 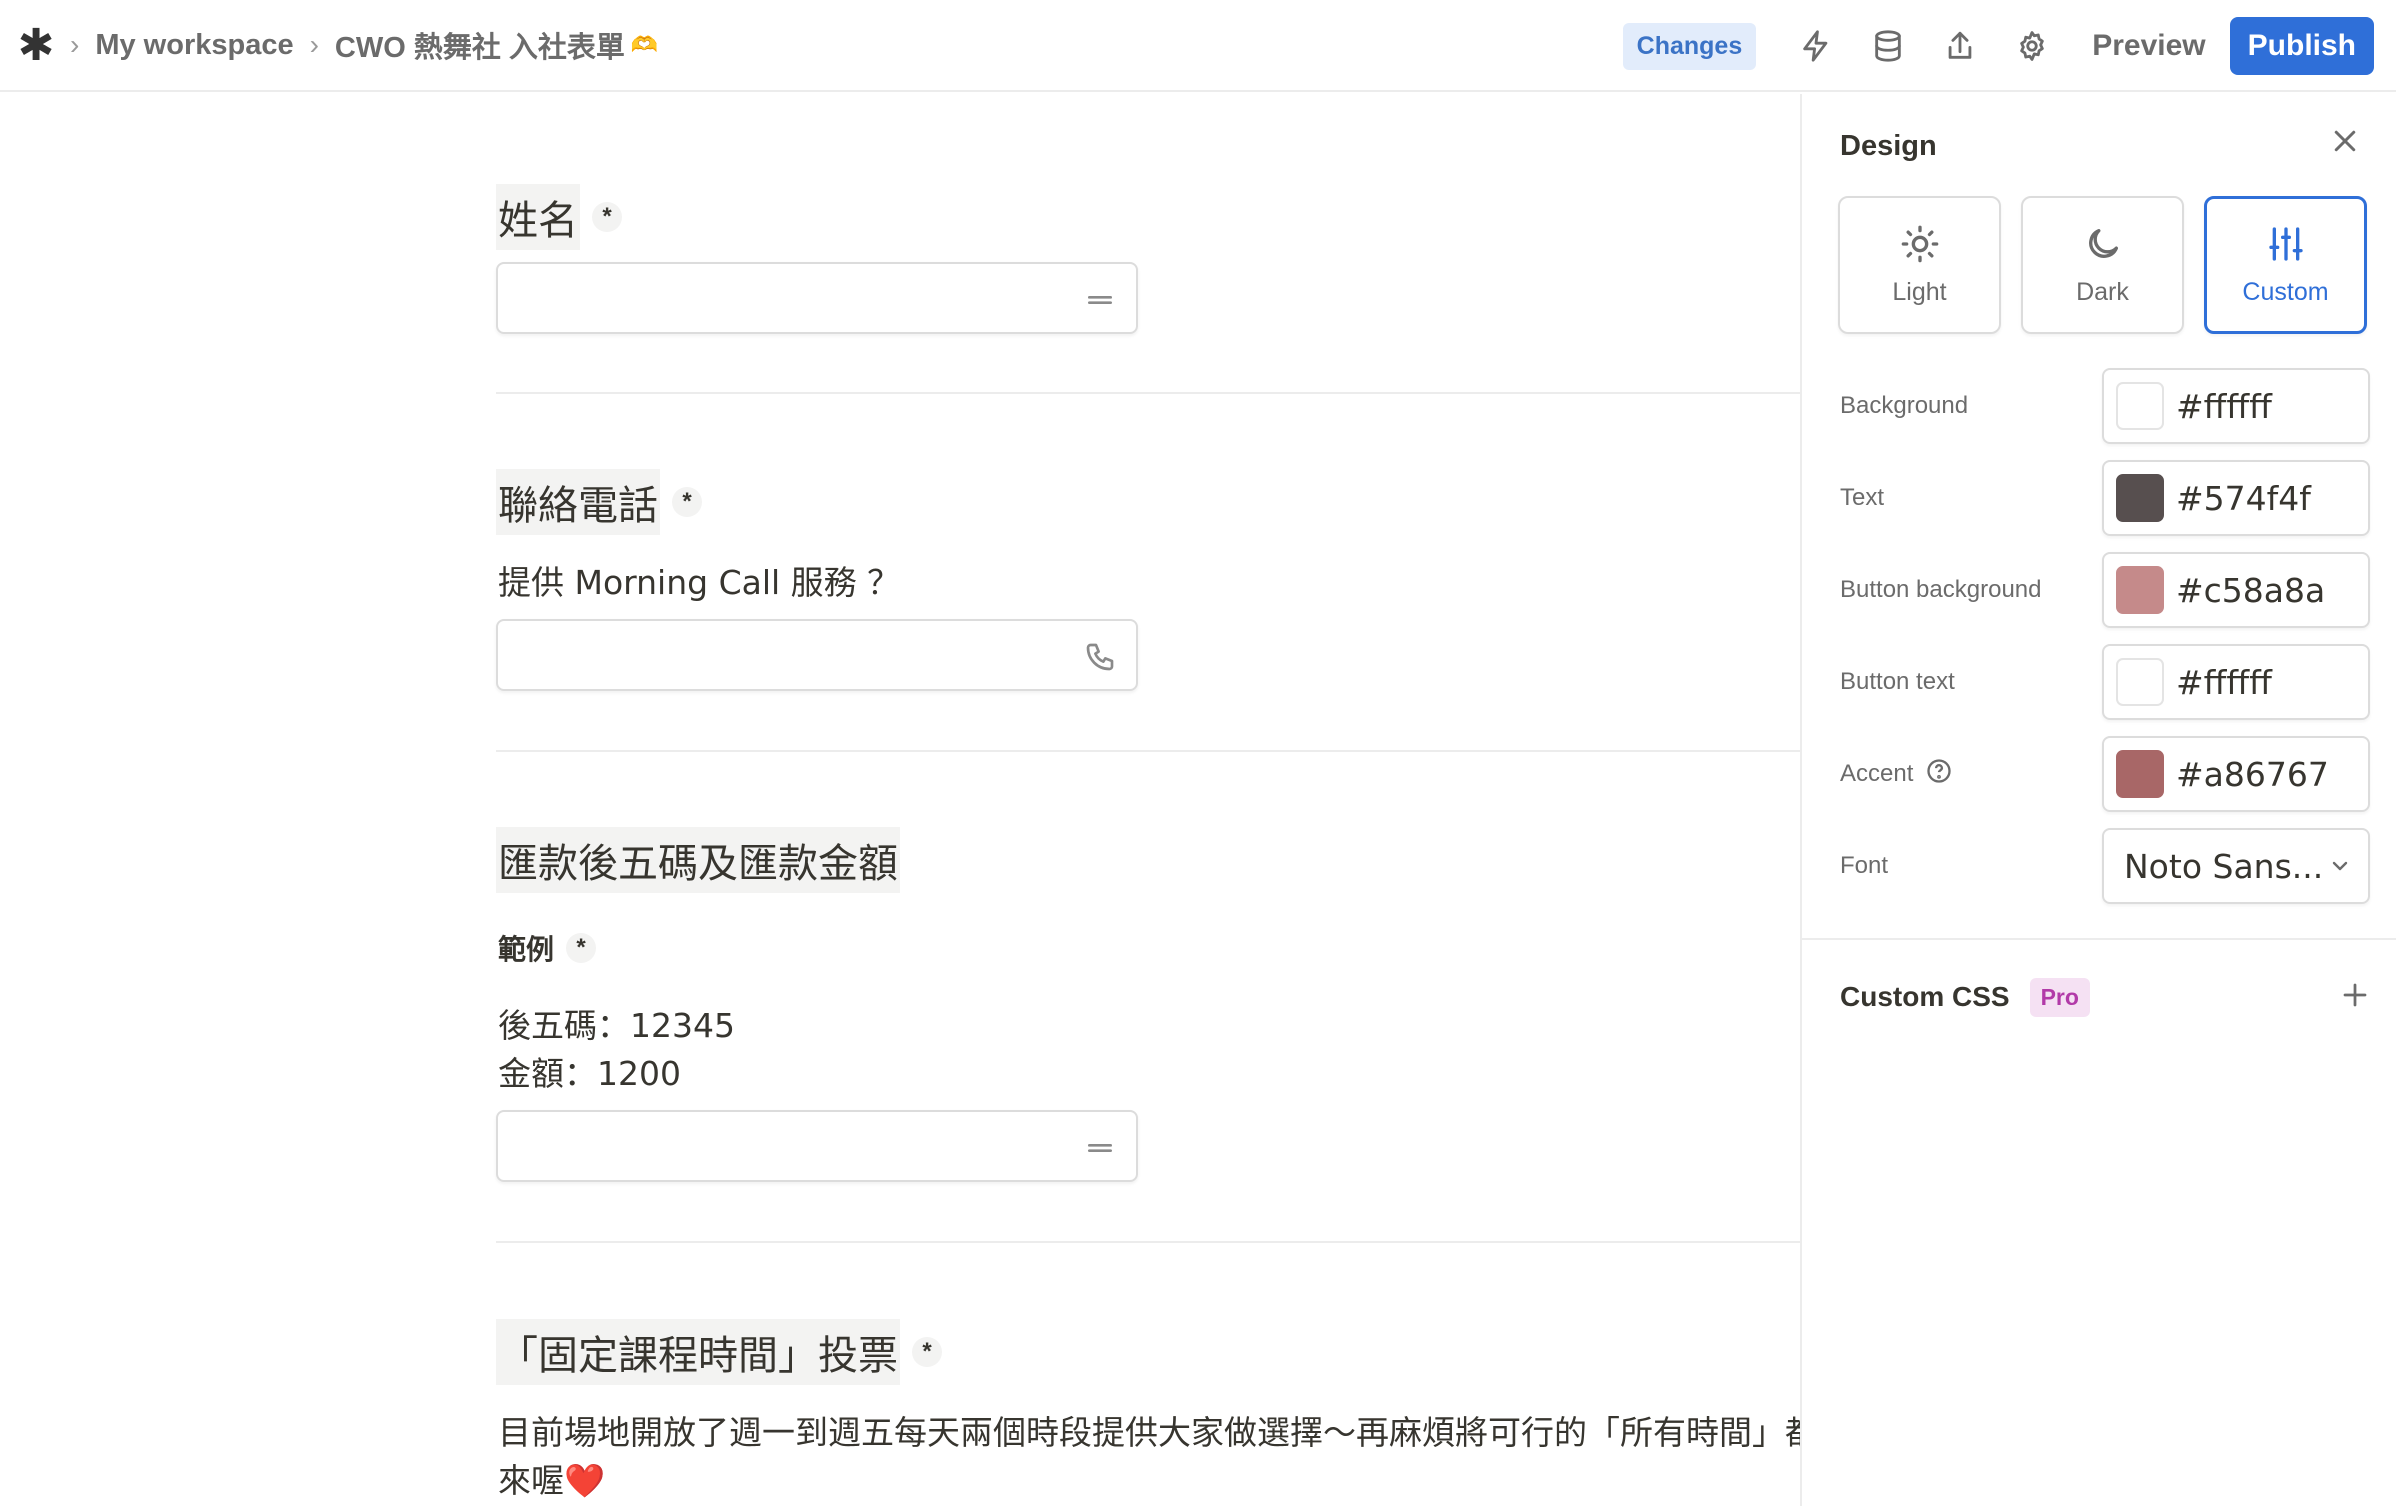 What do you see at coordinates (2148, 46) in the screenshot?
I see `preview-button: Preview` at bounding box center [2148, 46].